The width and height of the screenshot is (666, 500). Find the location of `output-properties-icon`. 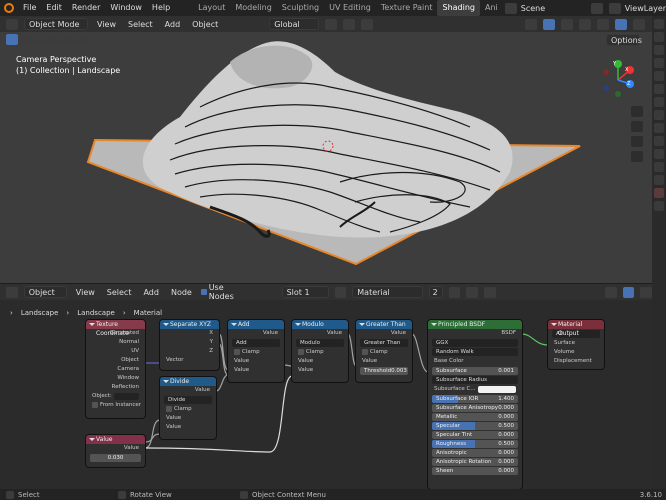

output-properties-icon is located at coordinates (659, 50).